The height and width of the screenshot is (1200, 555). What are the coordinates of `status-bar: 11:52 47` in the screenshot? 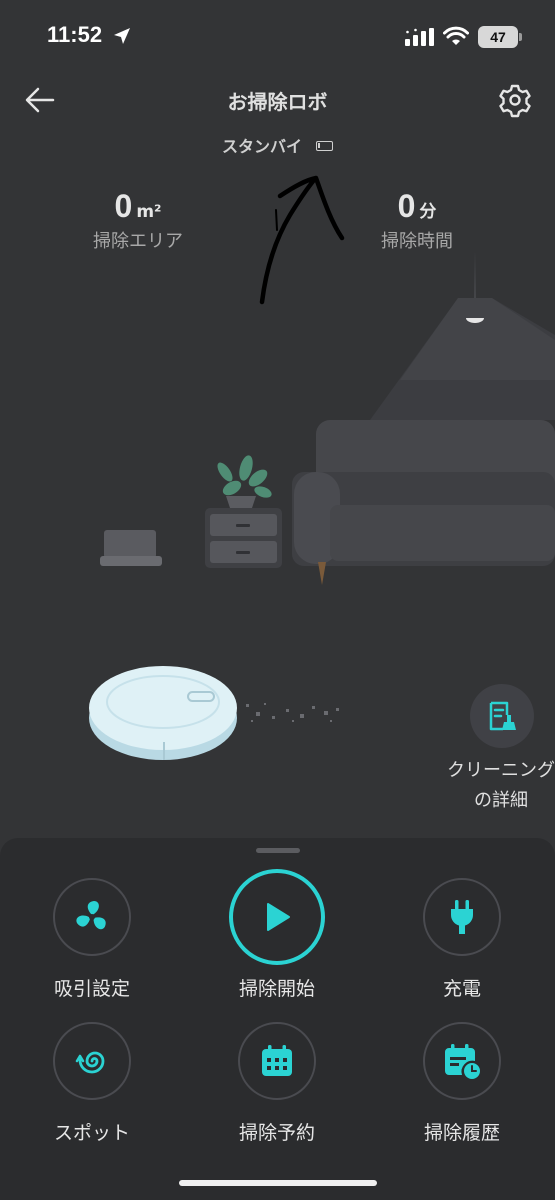 It's located at (277, 36).